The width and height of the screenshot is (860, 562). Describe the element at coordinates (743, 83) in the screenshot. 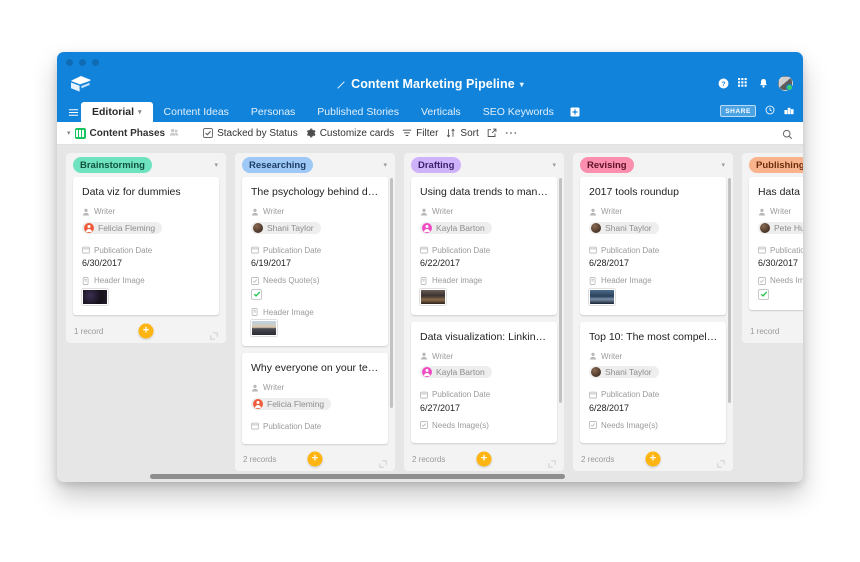

I see `apps-grid-icon` at that location.